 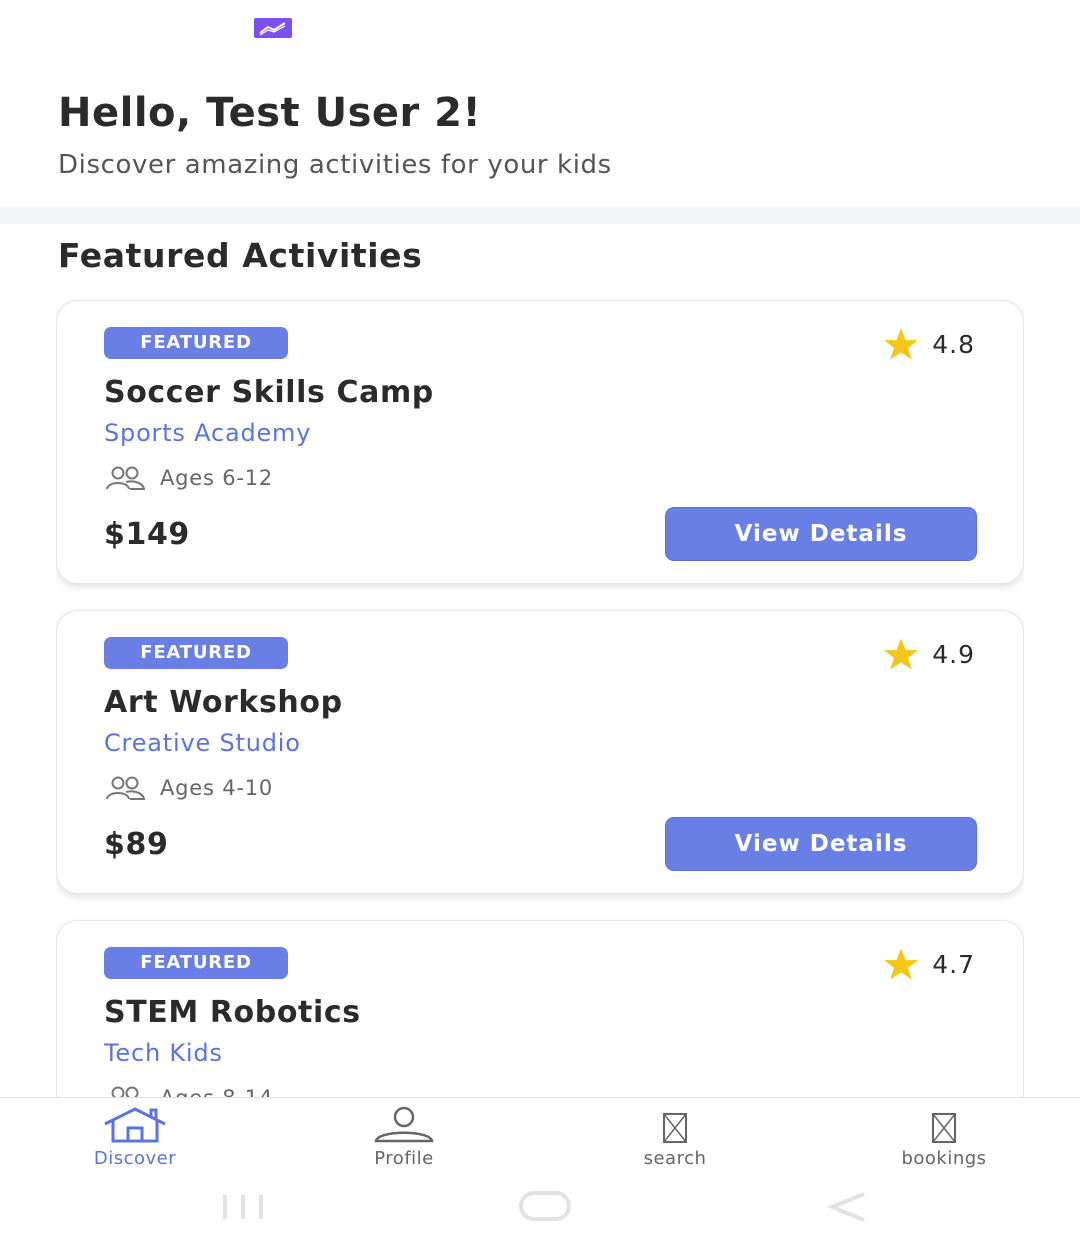 What do you see at coordinates (928, 654) in the screenshot?
I see `rating: 4.9` at bounding box center [928, 654].